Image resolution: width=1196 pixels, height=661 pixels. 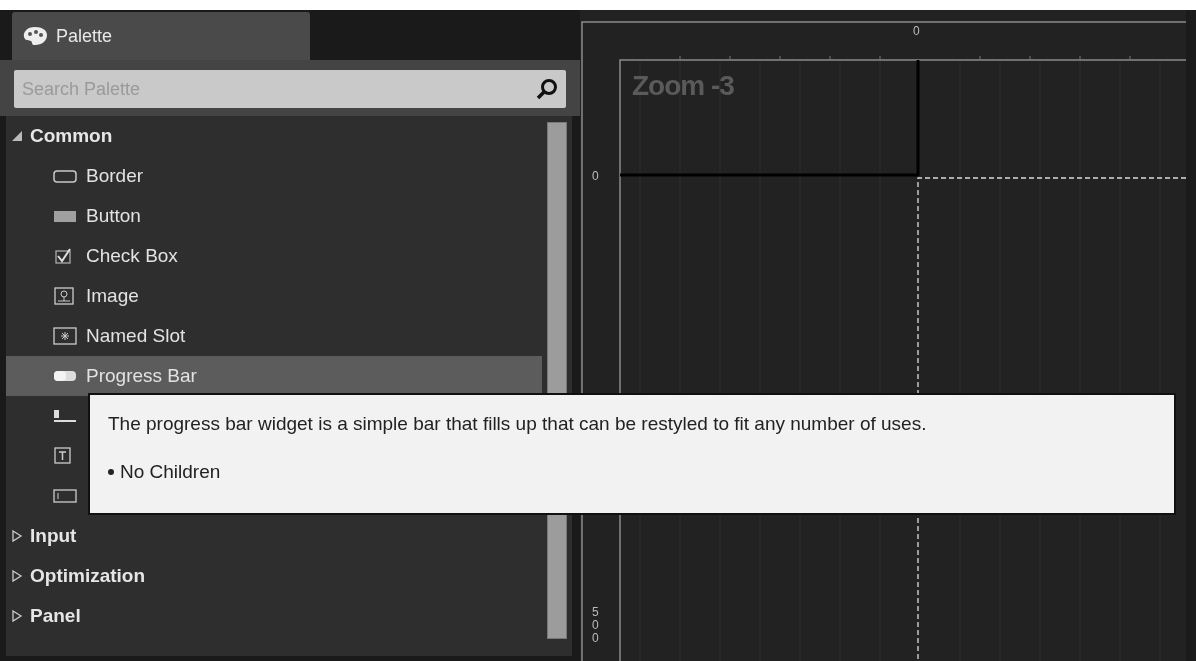 What do you see at coordinates (274, 616) in the screenshot?
I see `category-row: Panel` at bounding box center [274, 616].